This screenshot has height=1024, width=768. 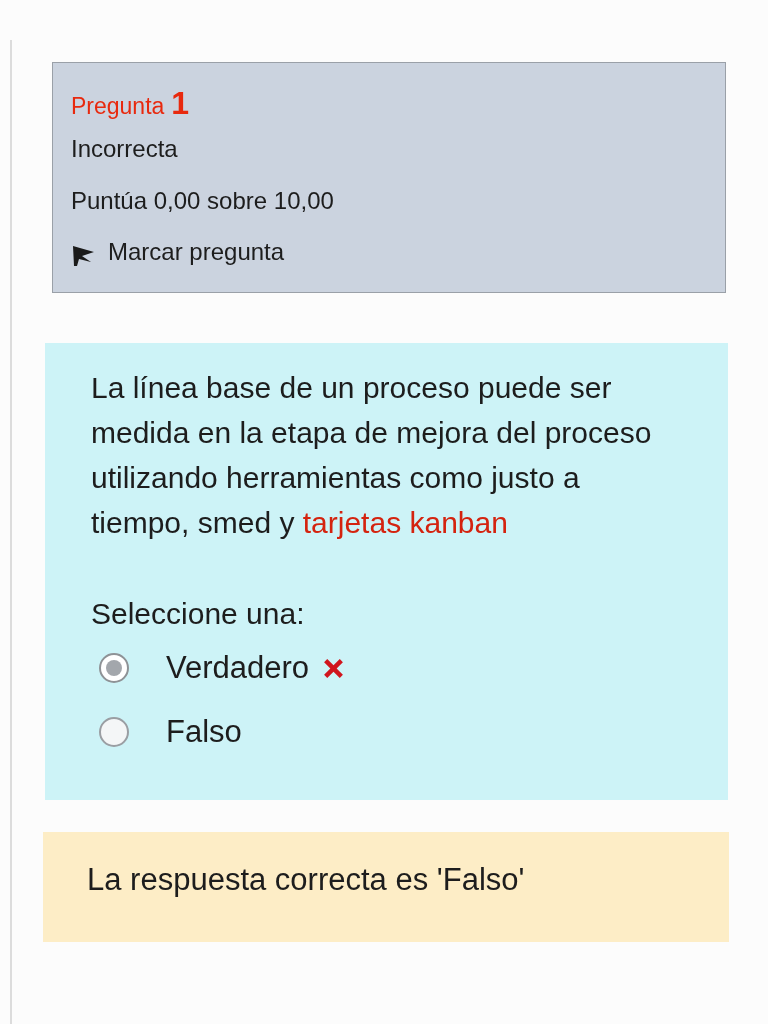 What do you see at coordinates (83, 256) in the screenshot?
I see `flag-icon` at bounding box center [83, 256].